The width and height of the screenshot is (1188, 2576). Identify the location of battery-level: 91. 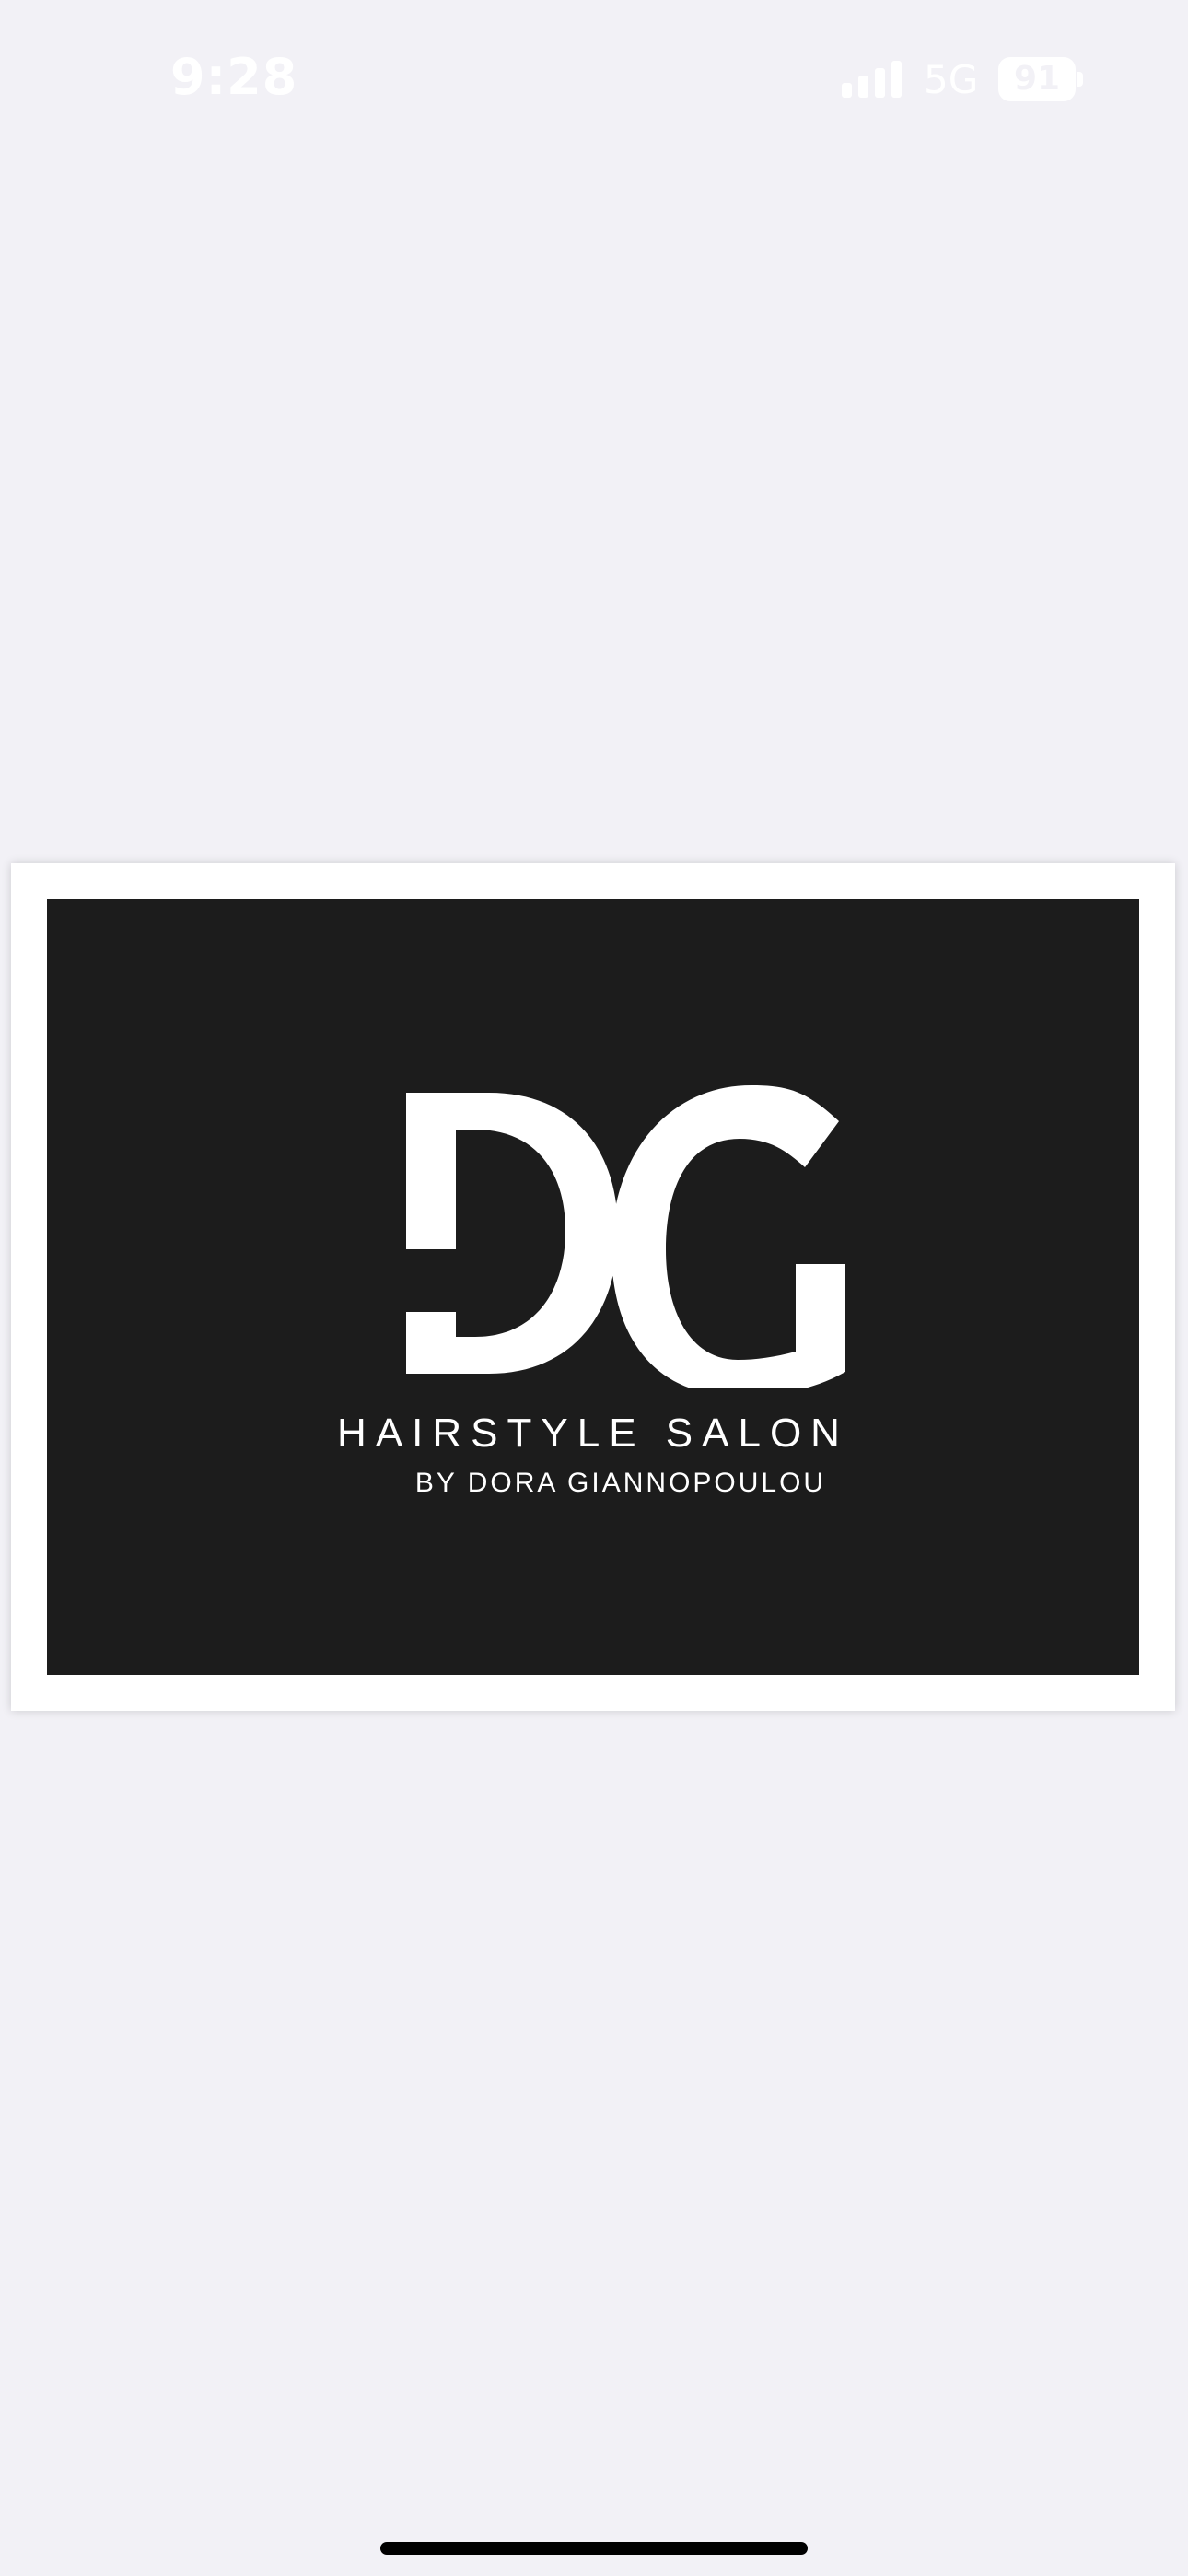
(1037, 79).